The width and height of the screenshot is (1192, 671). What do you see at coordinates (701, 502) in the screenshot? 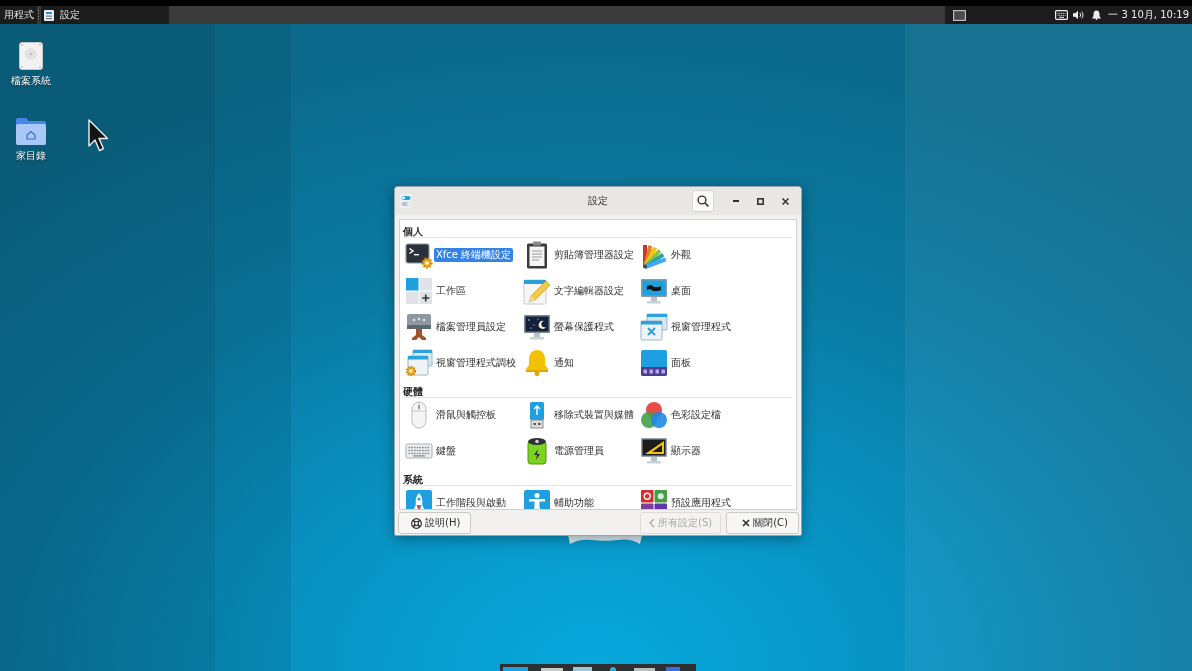
I see `settings-item: 預設應用程式` at bounding box center [701, 502].